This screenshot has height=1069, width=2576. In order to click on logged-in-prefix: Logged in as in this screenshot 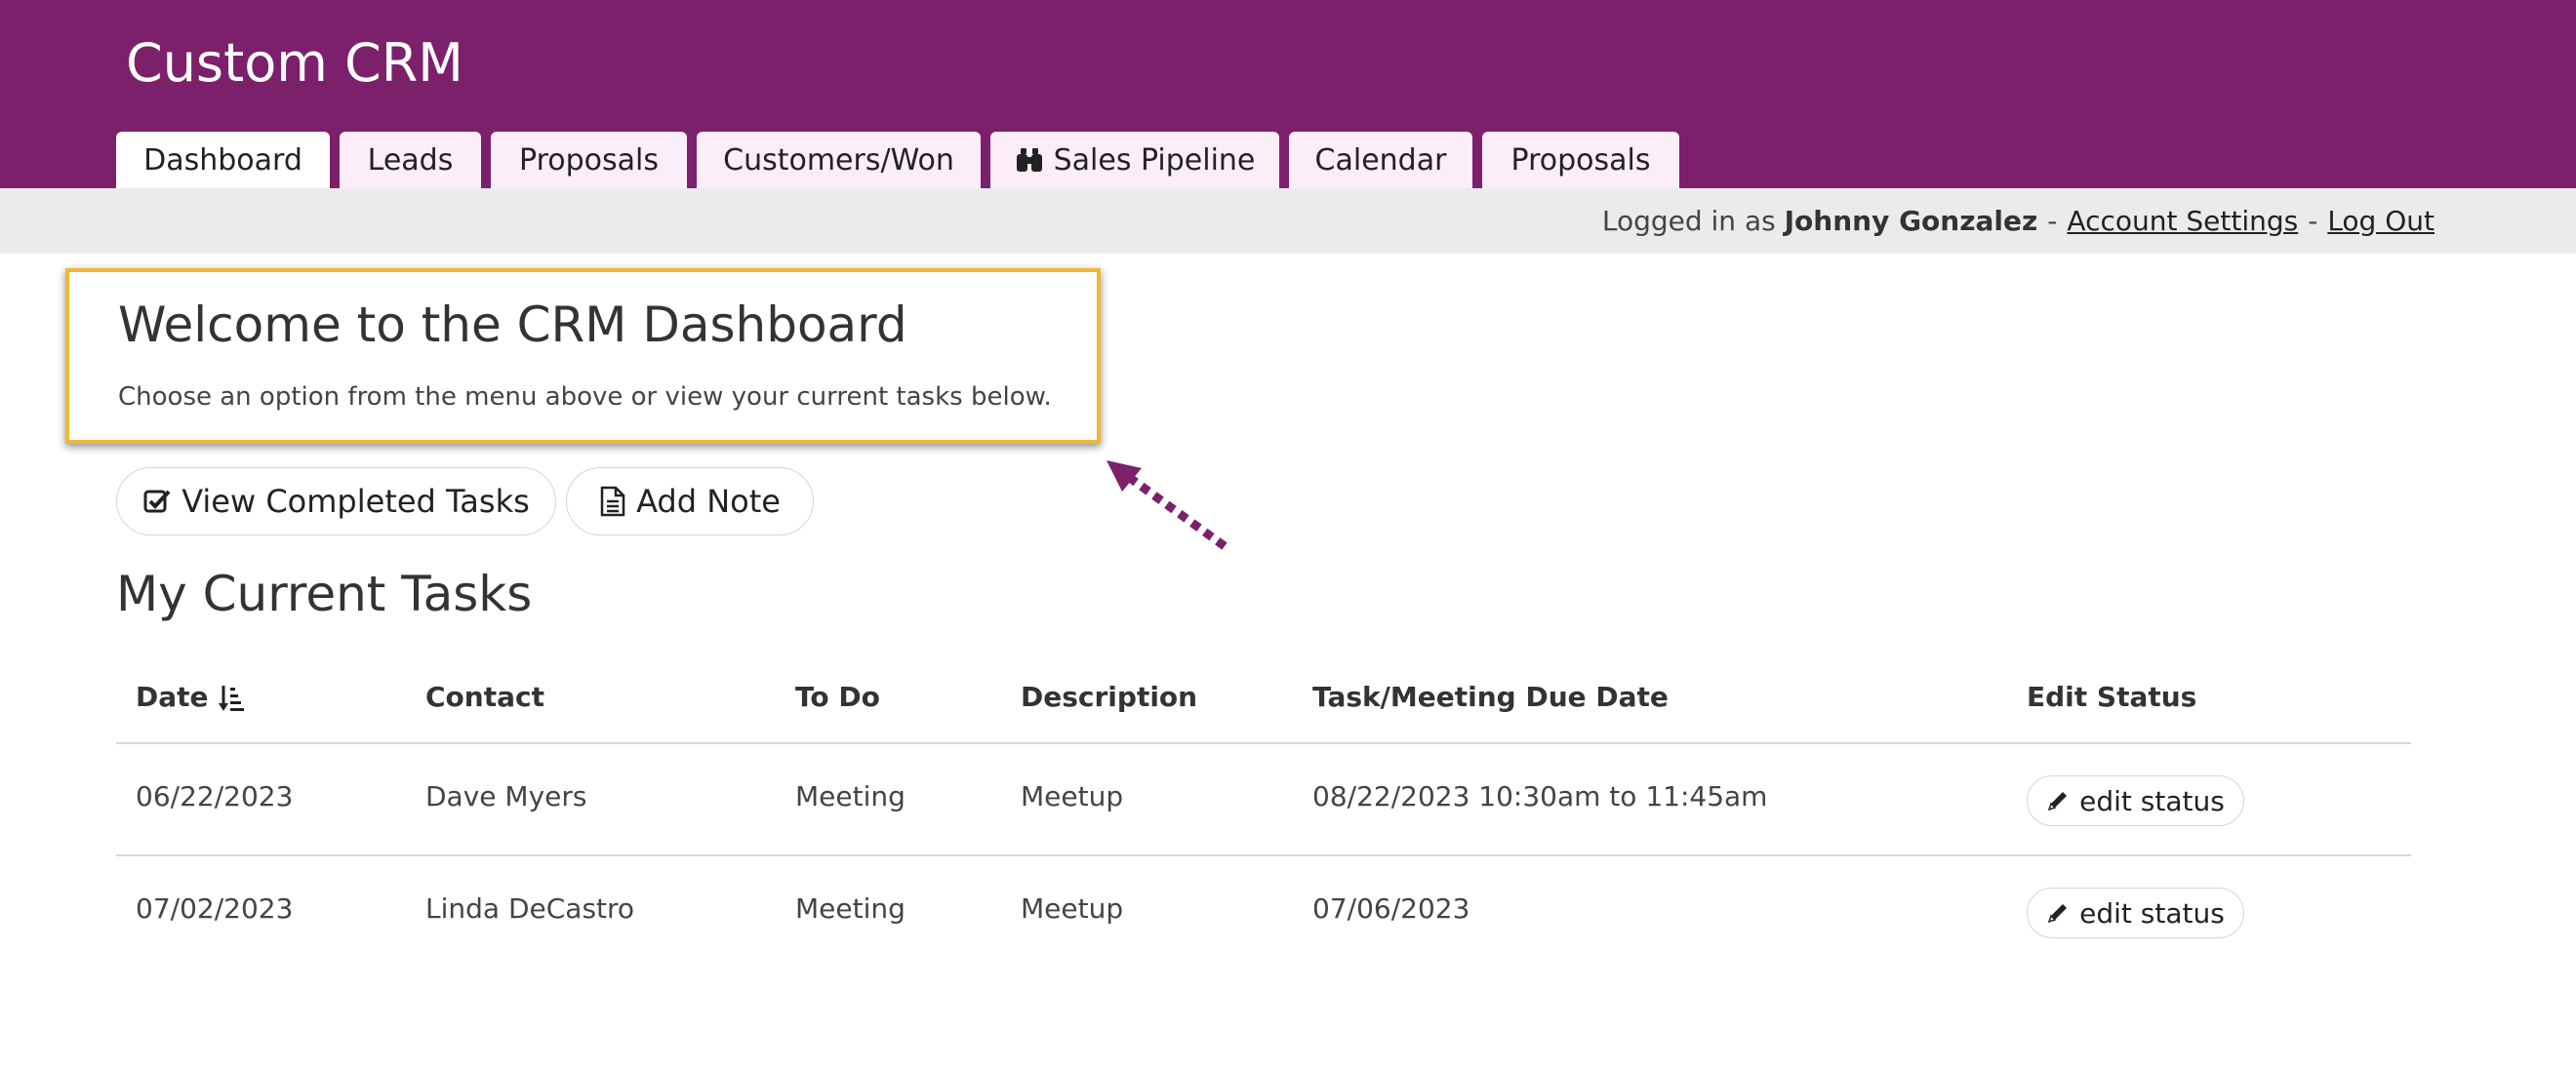, I will do `click(1688, 221)`.